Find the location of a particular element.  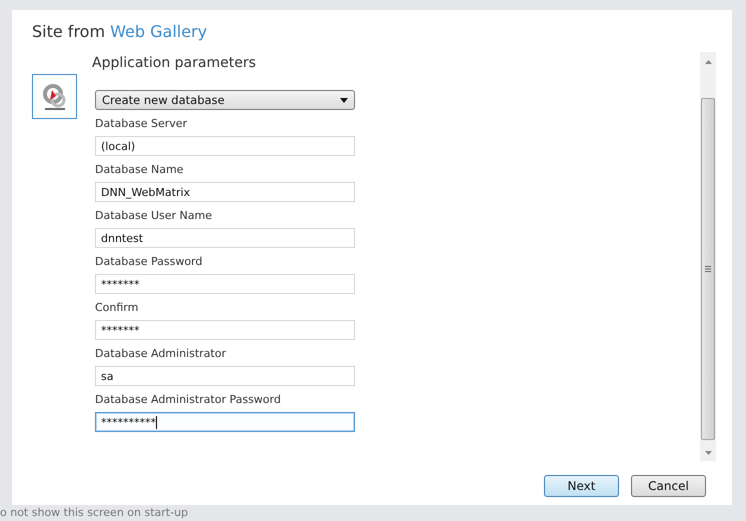

input-field: (local) is located at coordinates (225, 146).